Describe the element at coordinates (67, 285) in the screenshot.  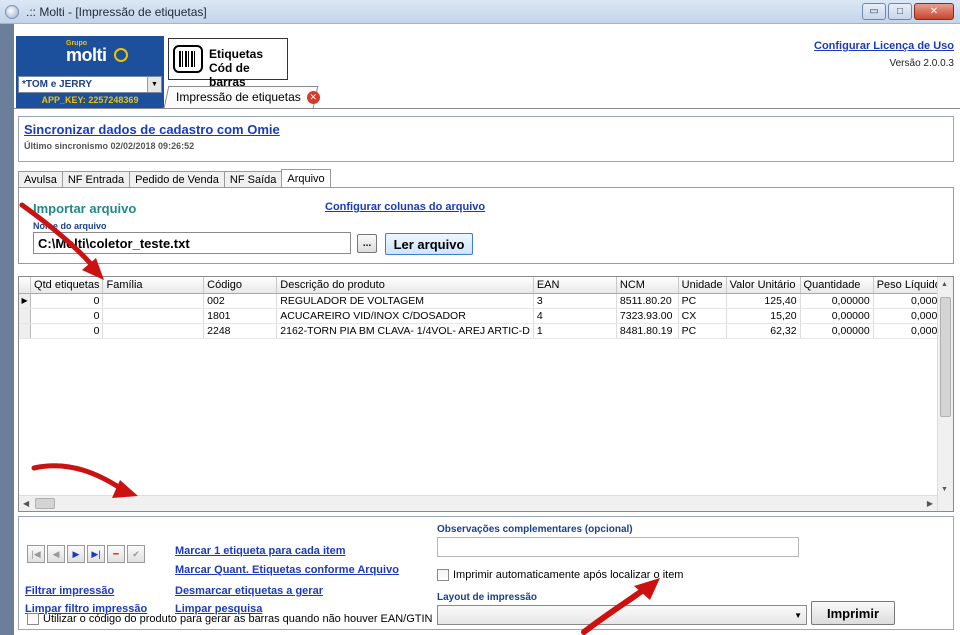
I see `col-qtd-etiquetas: Qtd etiquetas` at that location.